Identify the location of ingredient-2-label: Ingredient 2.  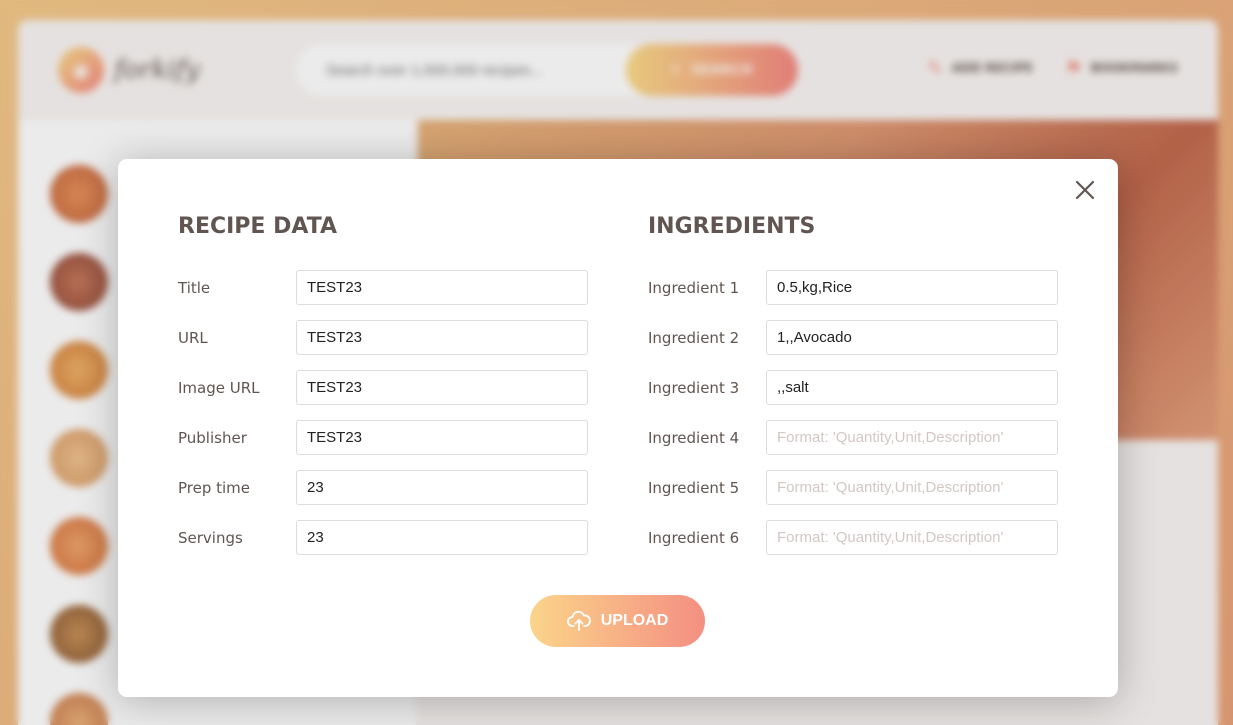
(694, 337).